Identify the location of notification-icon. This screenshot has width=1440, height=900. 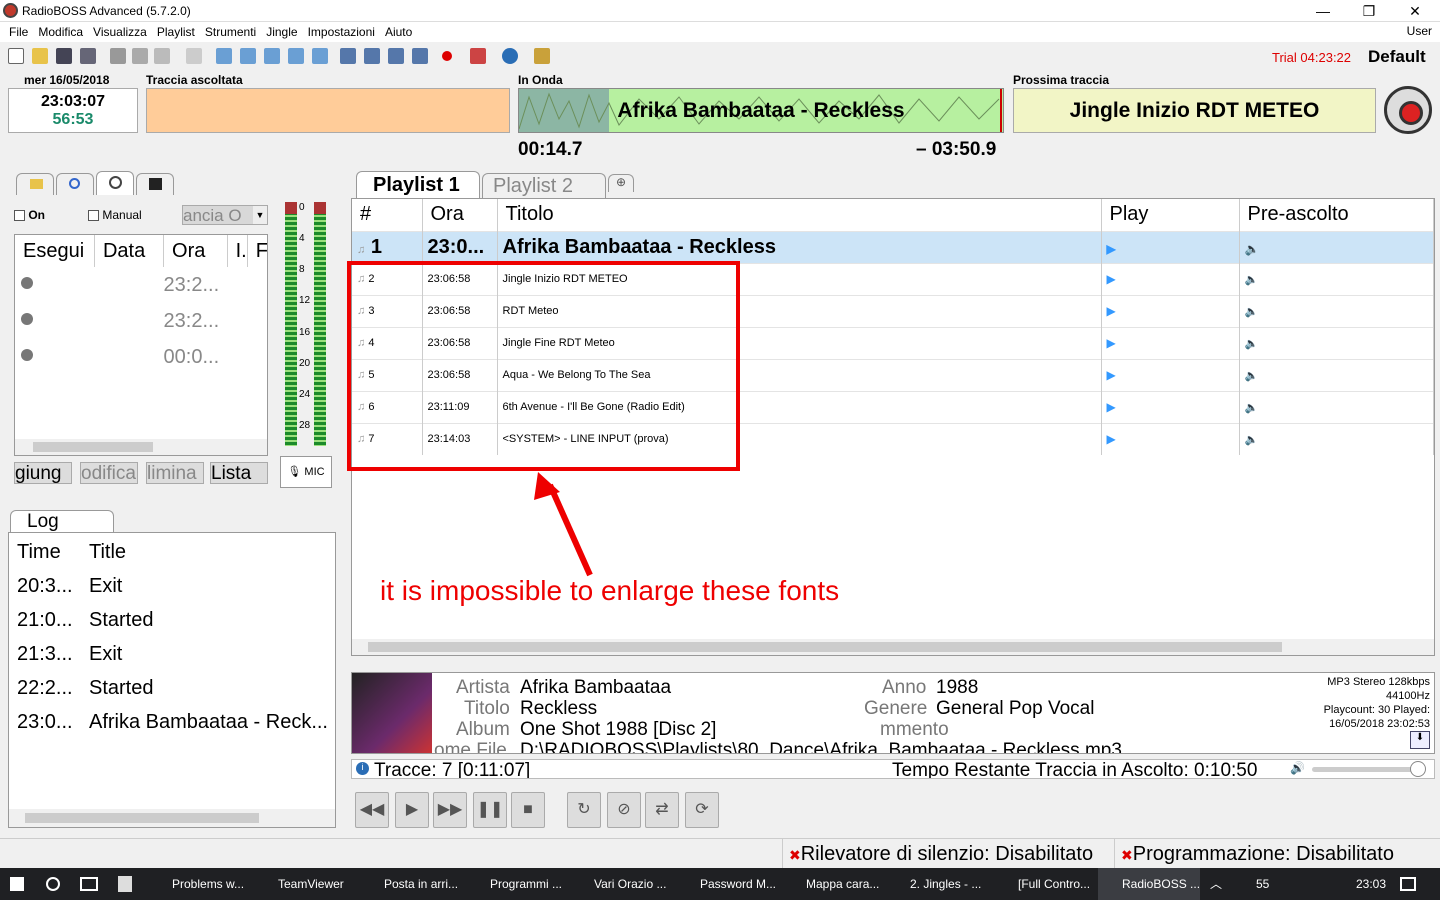
(1408, 884).